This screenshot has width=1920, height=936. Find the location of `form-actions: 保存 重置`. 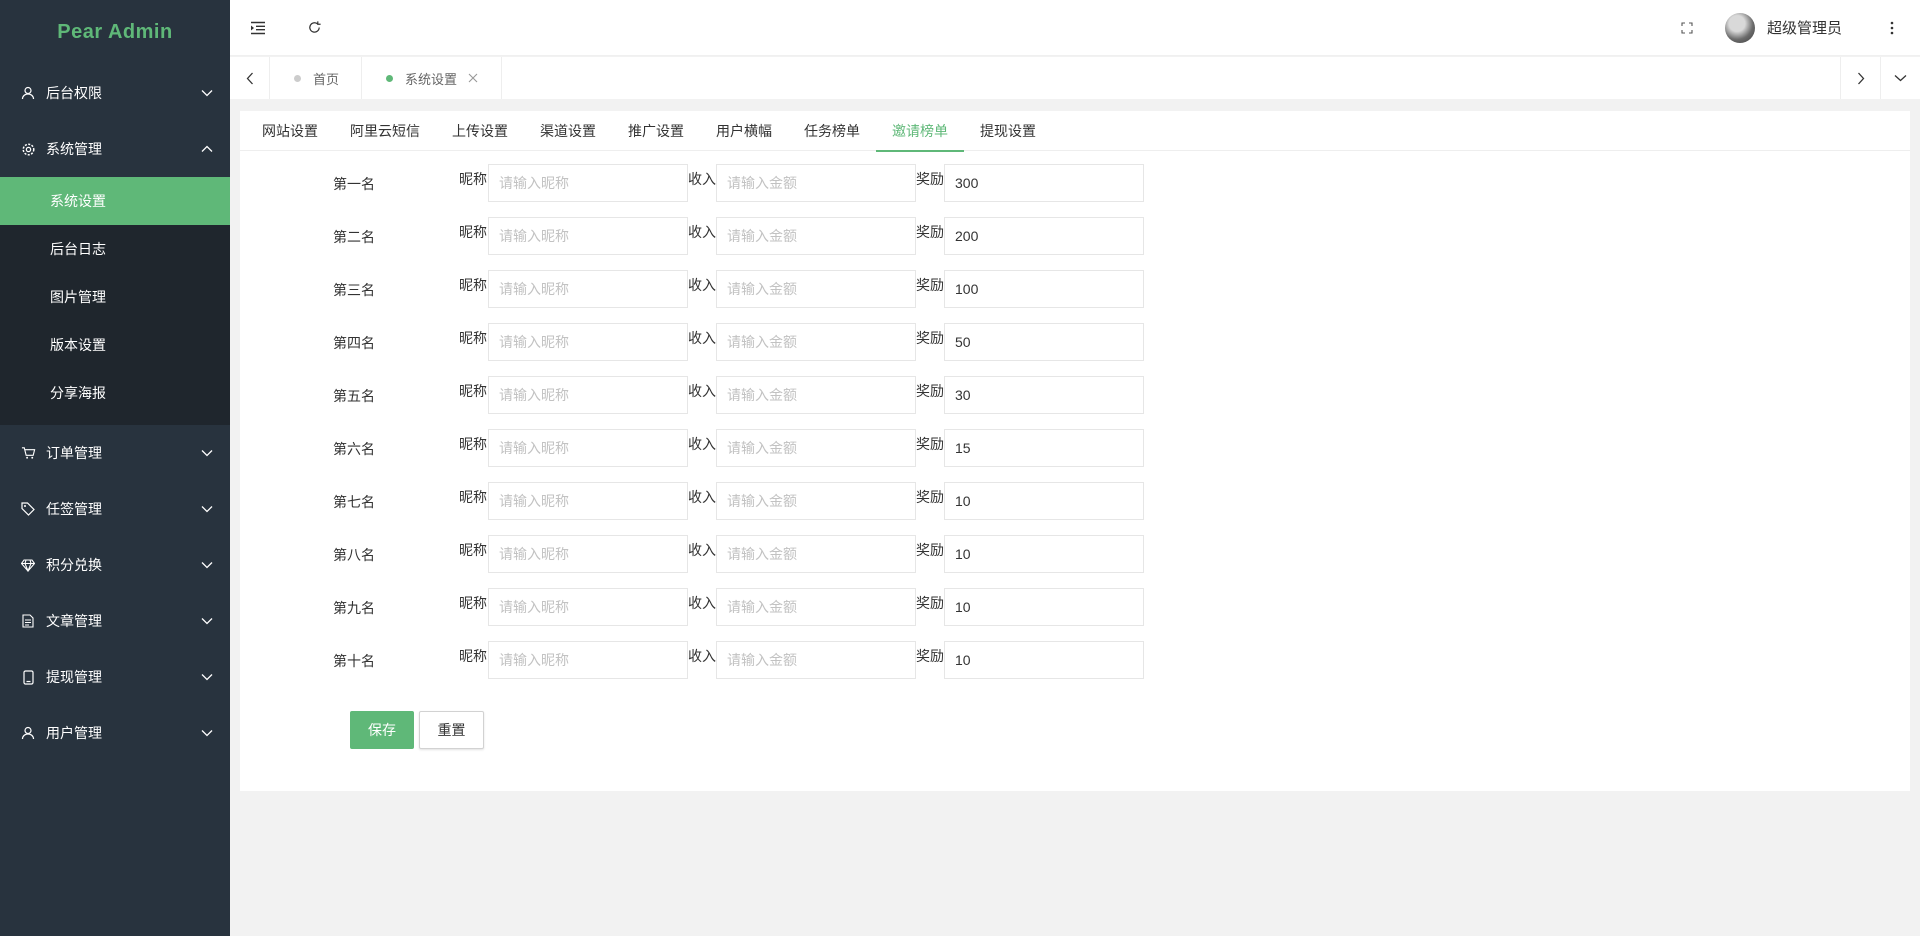

form-actions: 保存 重置 is located at coordinates (419, 730).